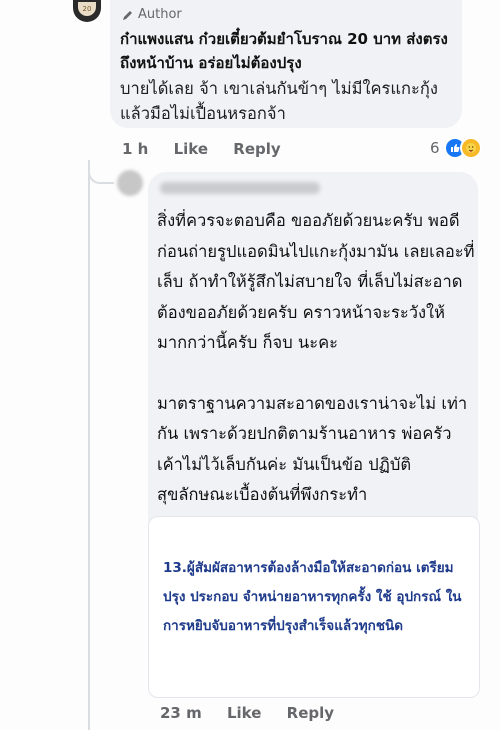 The image size is (500, 730). I want to click on reaction-count: 6, so click(435, 148).